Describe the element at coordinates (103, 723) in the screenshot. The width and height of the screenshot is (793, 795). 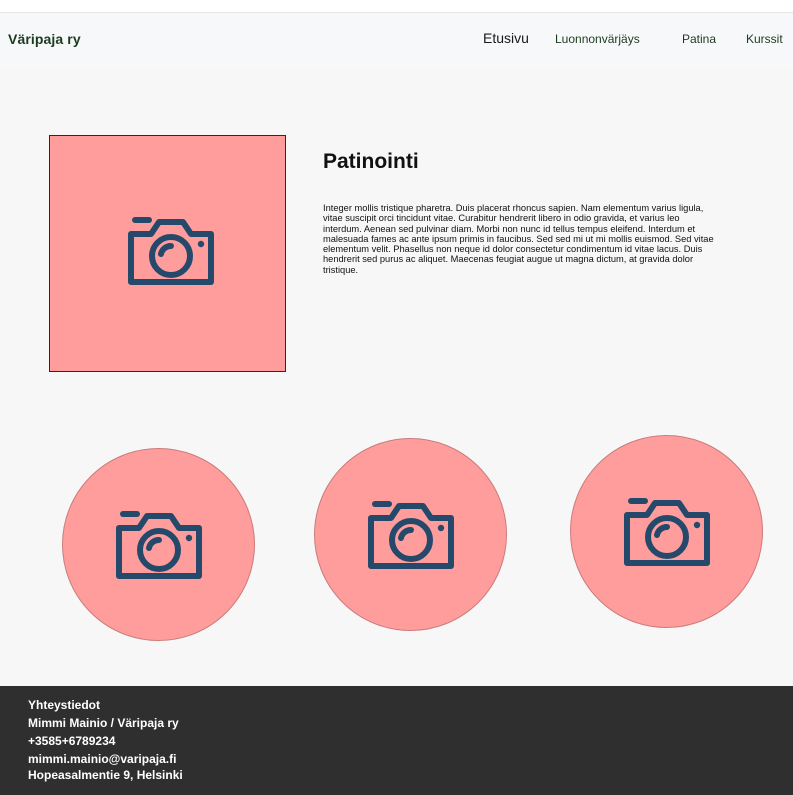
I see `footer-contact-name: Mimmi Mainio / Väripaja ry` at that location.